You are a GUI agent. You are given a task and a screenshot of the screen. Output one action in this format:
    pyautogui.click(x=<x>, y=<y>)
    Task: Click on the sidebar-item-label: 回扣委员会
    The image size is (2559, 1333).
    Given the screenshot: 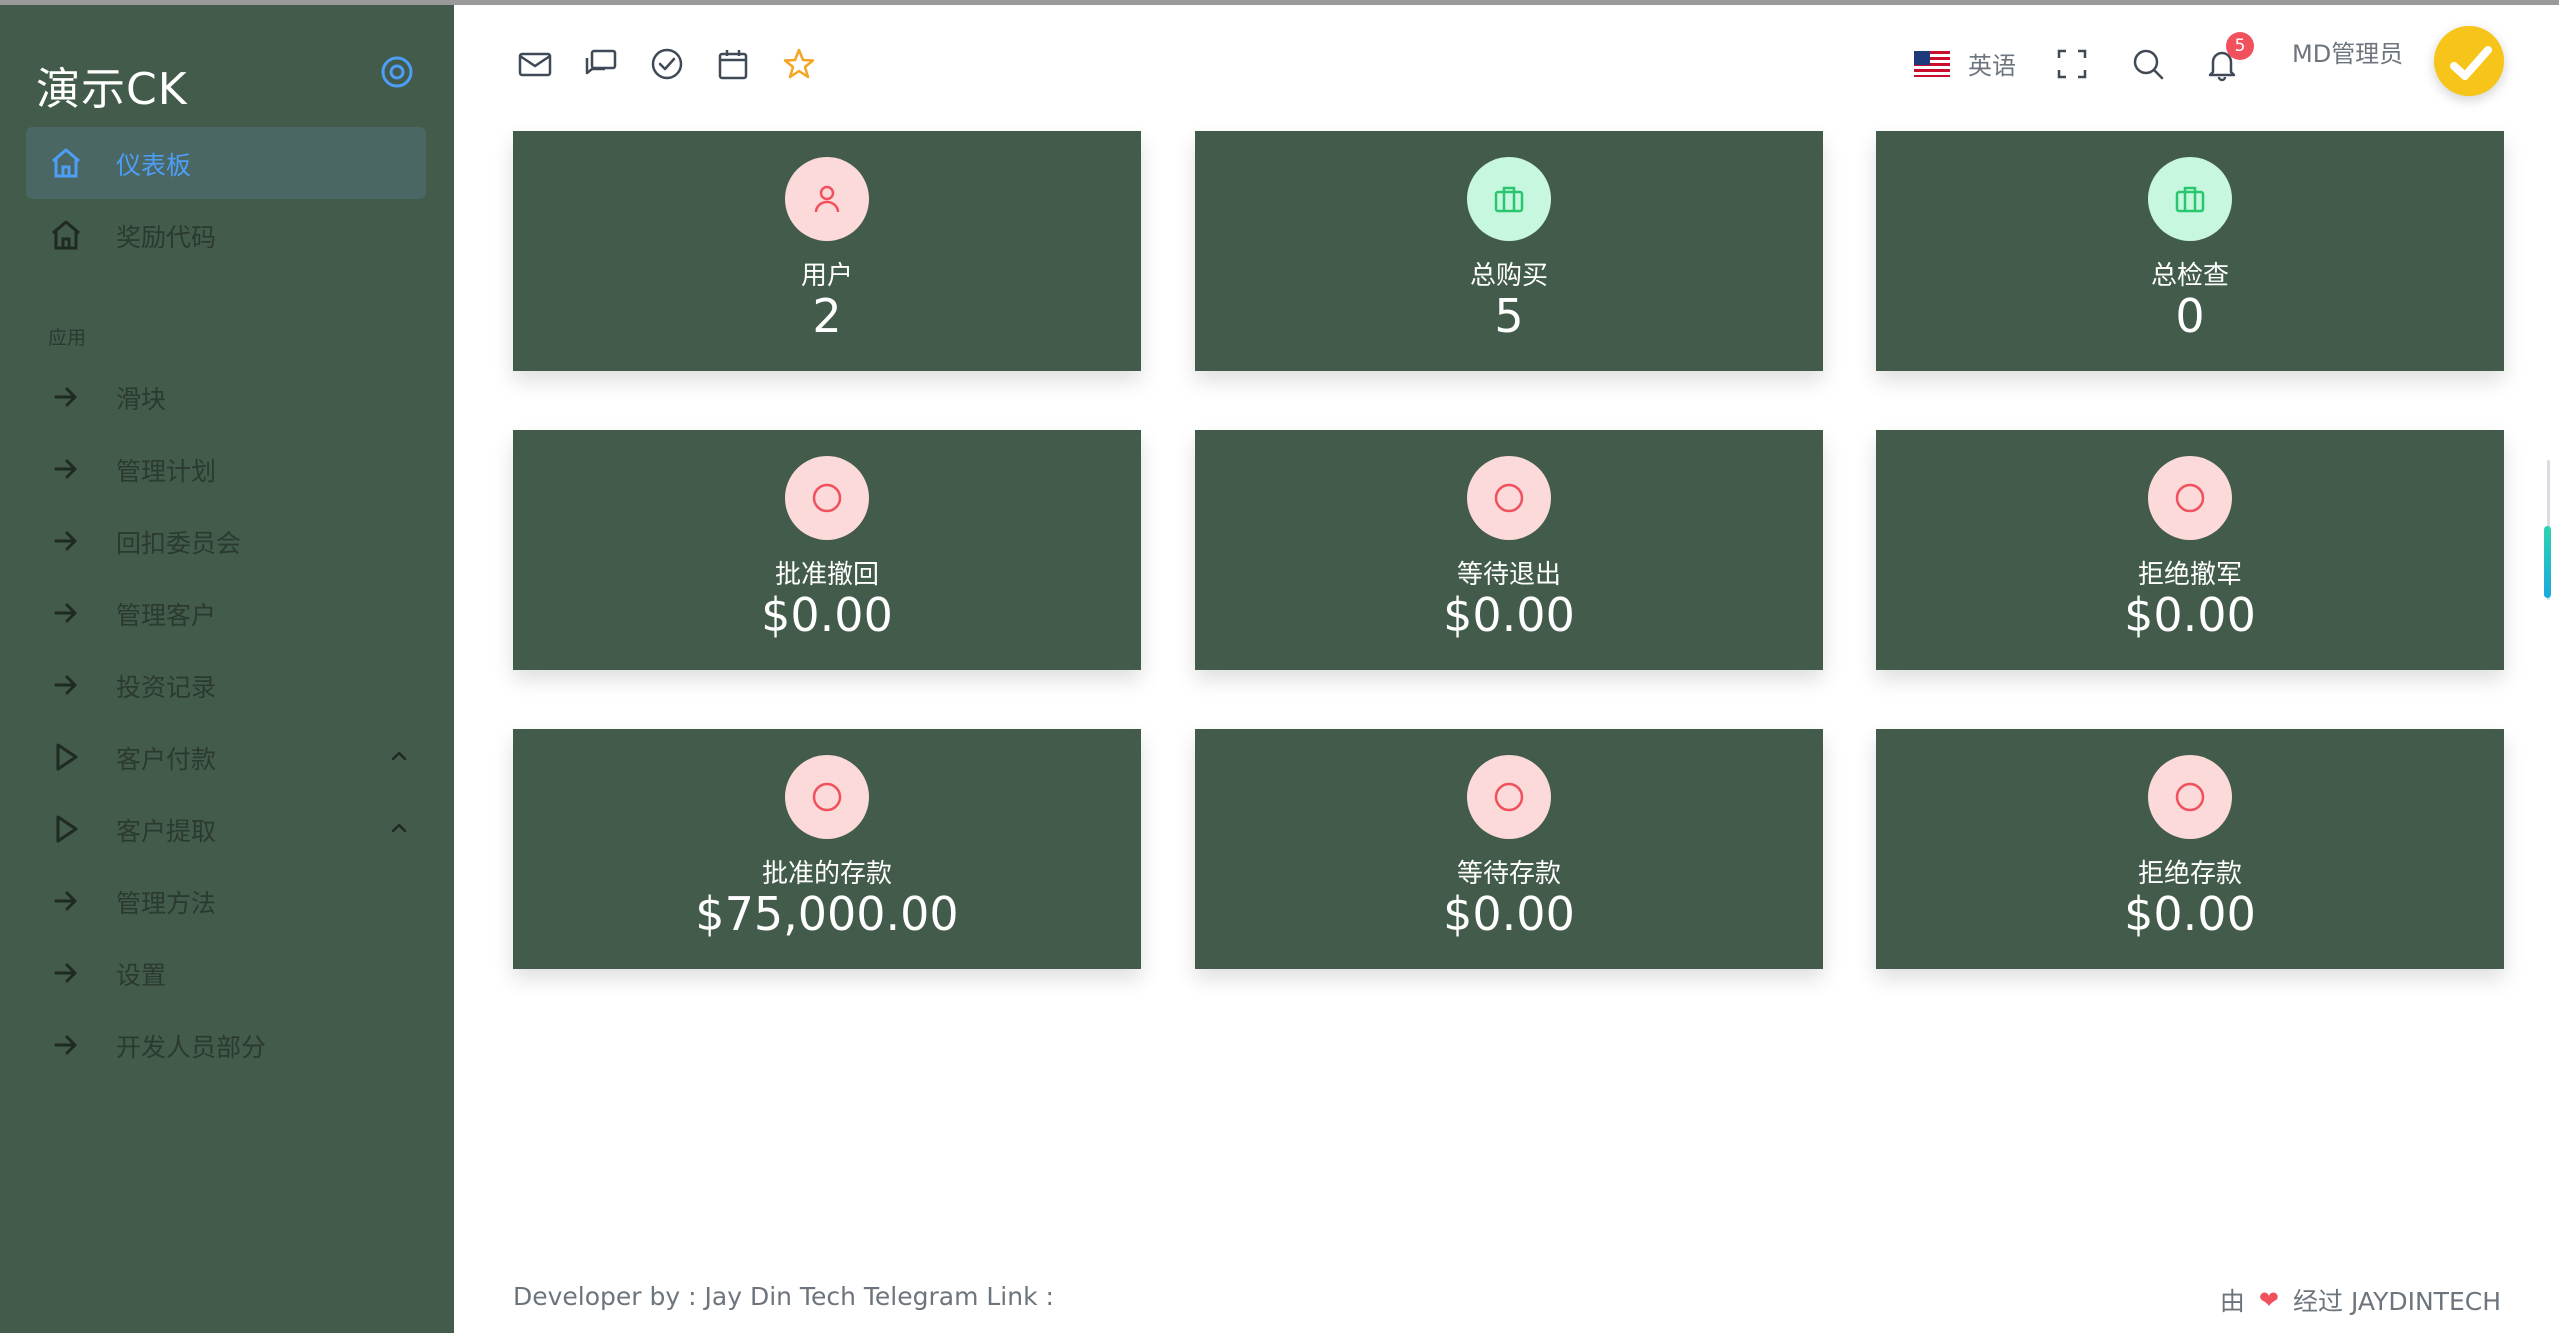 What is the action you would take?
    pyautogui.click(x=179, y=543)
    